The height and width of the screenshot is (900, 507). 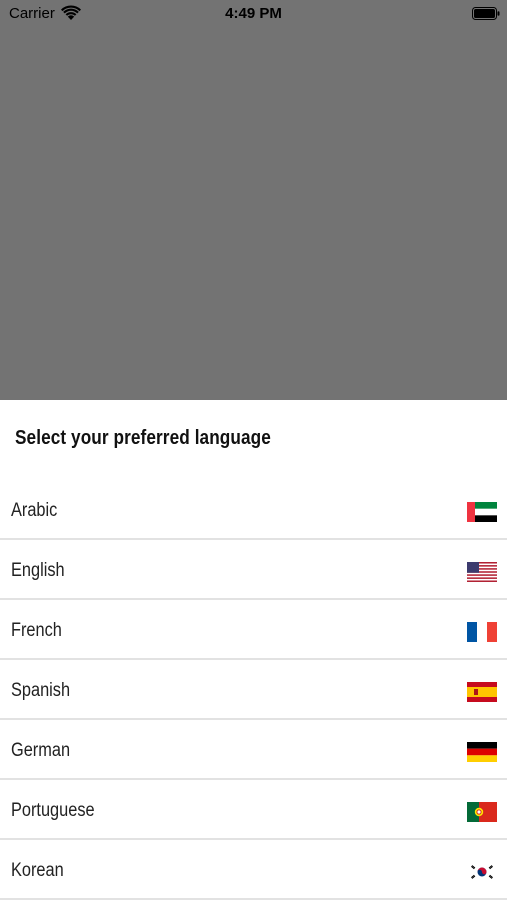 I want to click on korea-flag-icon, so click(x=482, y=872).